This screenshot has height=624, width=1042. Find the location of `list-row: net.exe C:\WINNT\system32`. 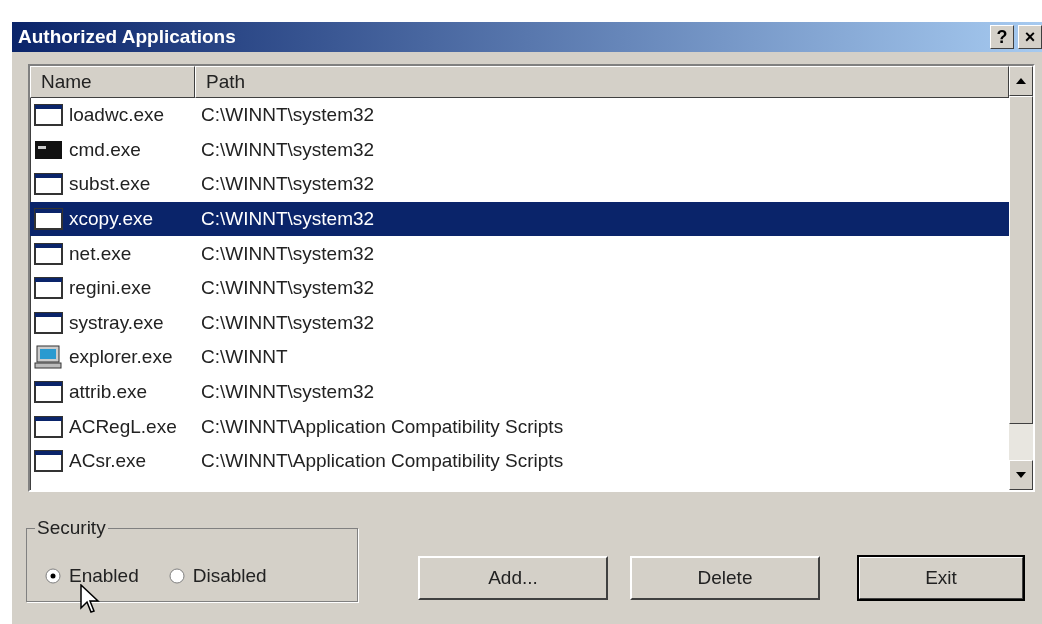

list-row: net.exe C:\WINNT\system32 is located at coordinates (519, 253).